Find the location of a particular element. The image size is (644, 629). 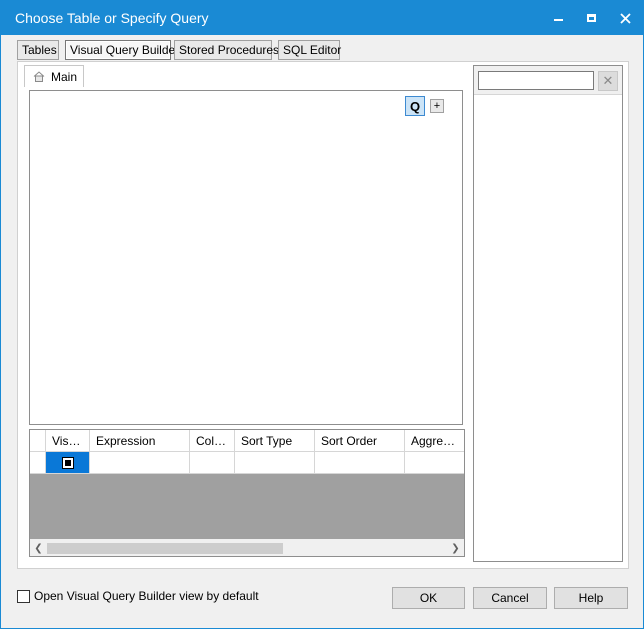

checkbox-box is located at coordinates (23, 596).